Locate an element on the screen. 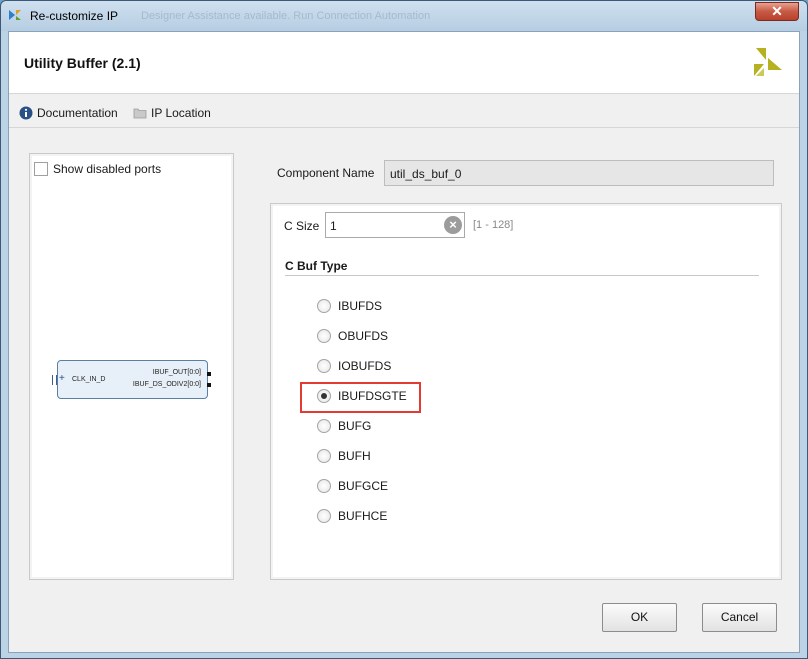 The width and height of the screenshot is (808, 659). cancel-button: Cancel is located at coordinates (739, 617).